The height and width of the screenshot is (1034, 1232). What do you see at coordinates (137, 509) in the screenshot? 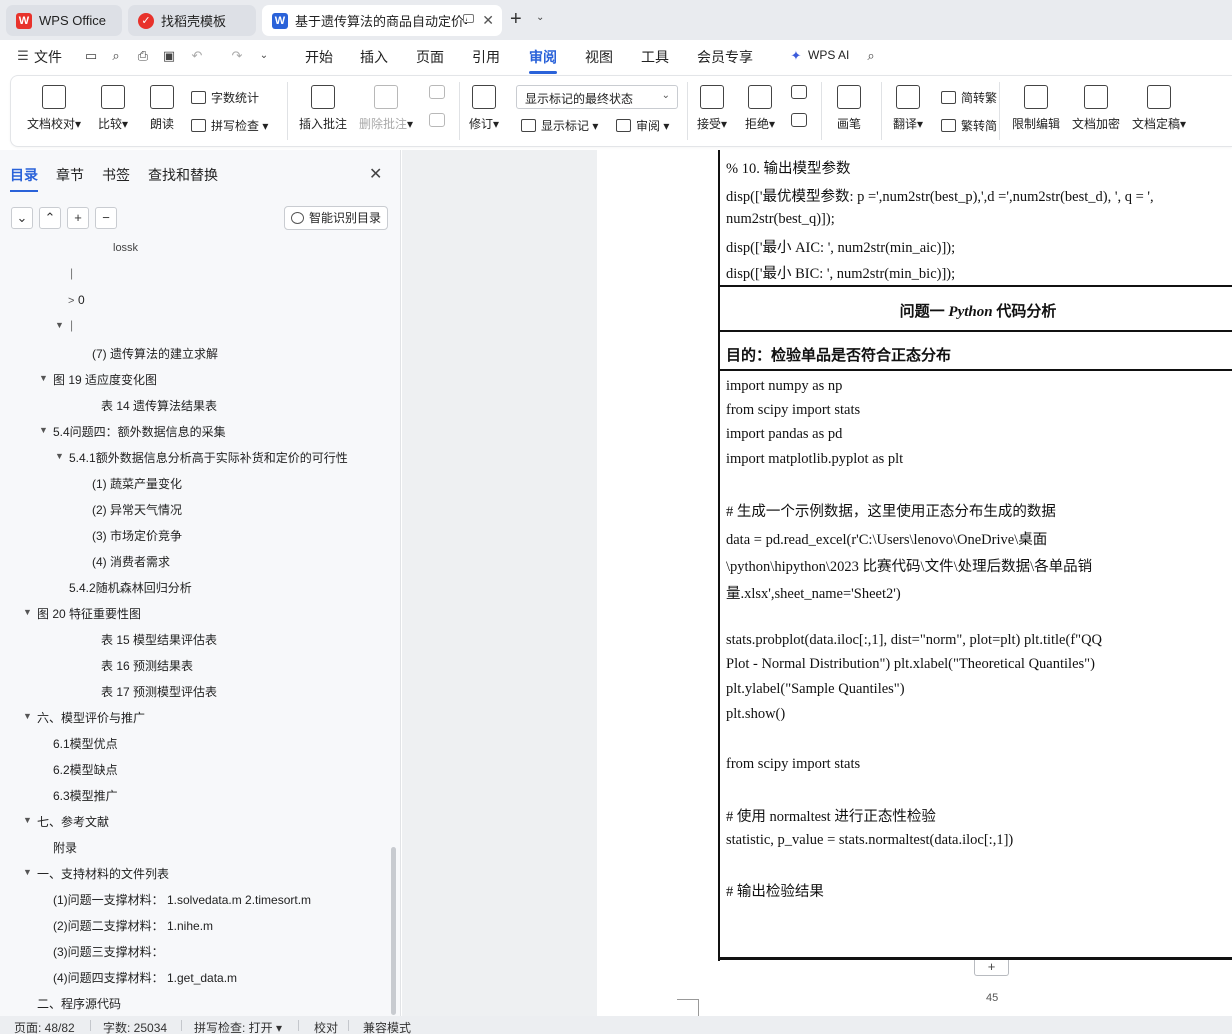
I see `toc-item: (2) 异常天气情况` at bounding box center [137, 509].